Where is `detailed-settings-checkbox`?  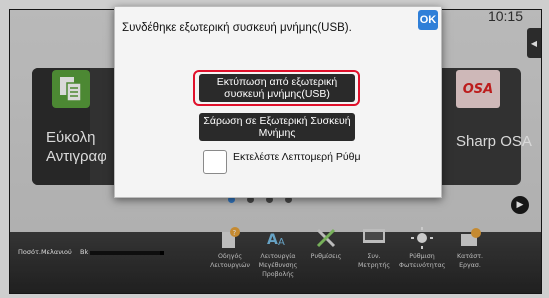
detailed-settings-checkbox is located at coordinates (215, 162).